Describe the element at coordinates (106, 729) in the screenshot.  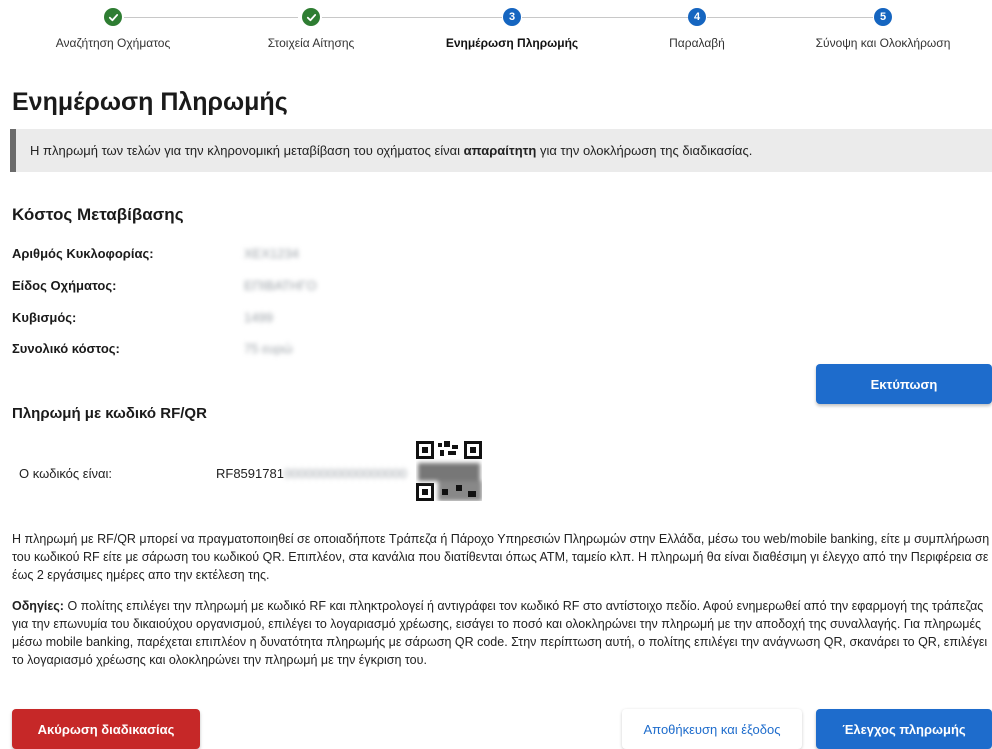
I see `cancel-process-button: Ακύρωση διαδικασίας` at that location.